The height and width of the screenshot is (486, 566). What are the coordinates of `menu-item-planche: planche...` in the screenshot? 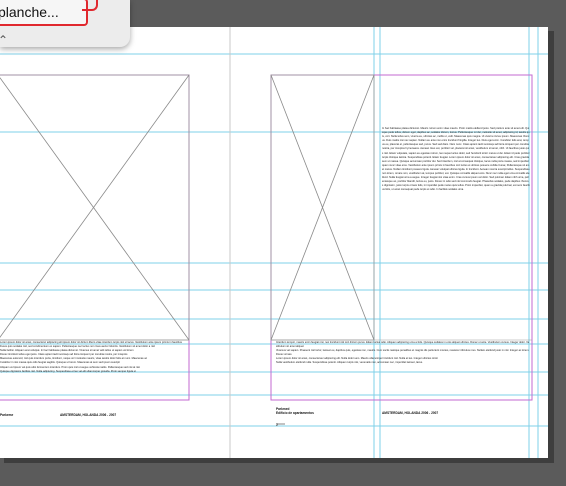 It's located at (44, 13).